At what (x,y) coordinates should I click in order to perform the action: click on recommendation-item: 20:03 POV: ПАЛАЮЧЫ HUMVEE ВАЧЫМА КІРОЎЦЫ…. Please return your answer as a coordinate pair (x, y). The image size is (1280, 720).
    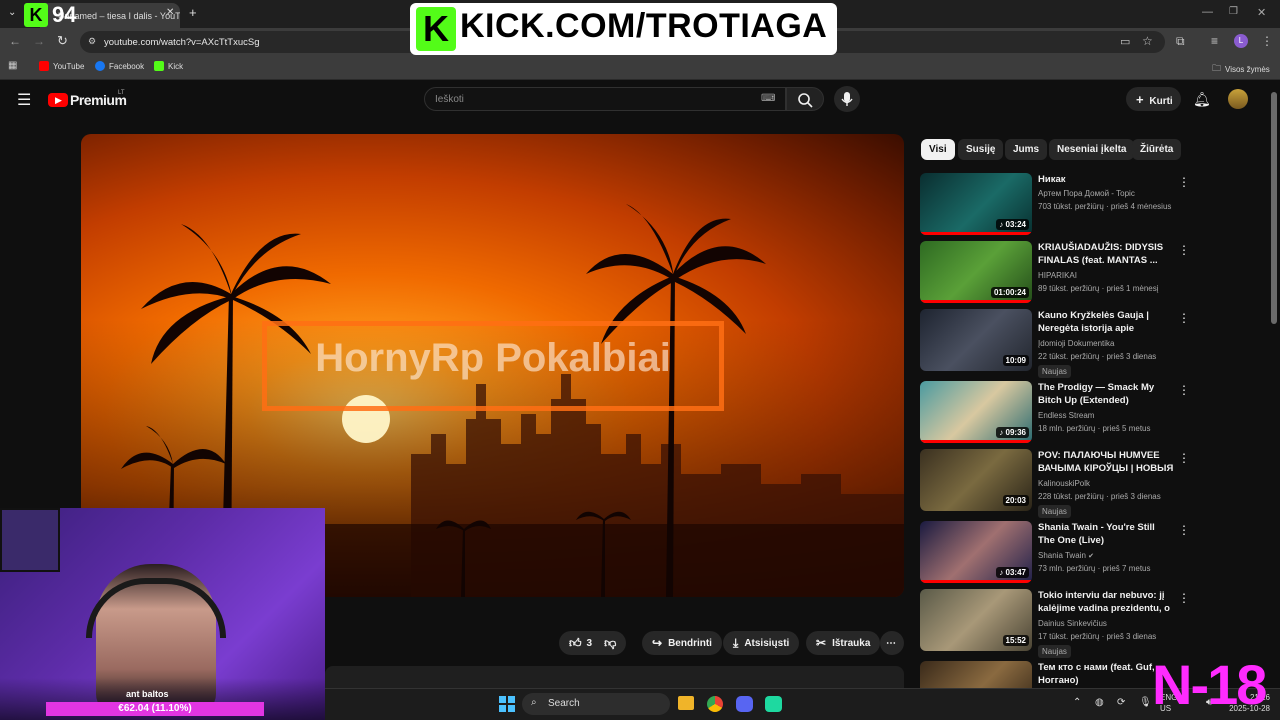
    Looking at the image, I should click on (1095, 483).